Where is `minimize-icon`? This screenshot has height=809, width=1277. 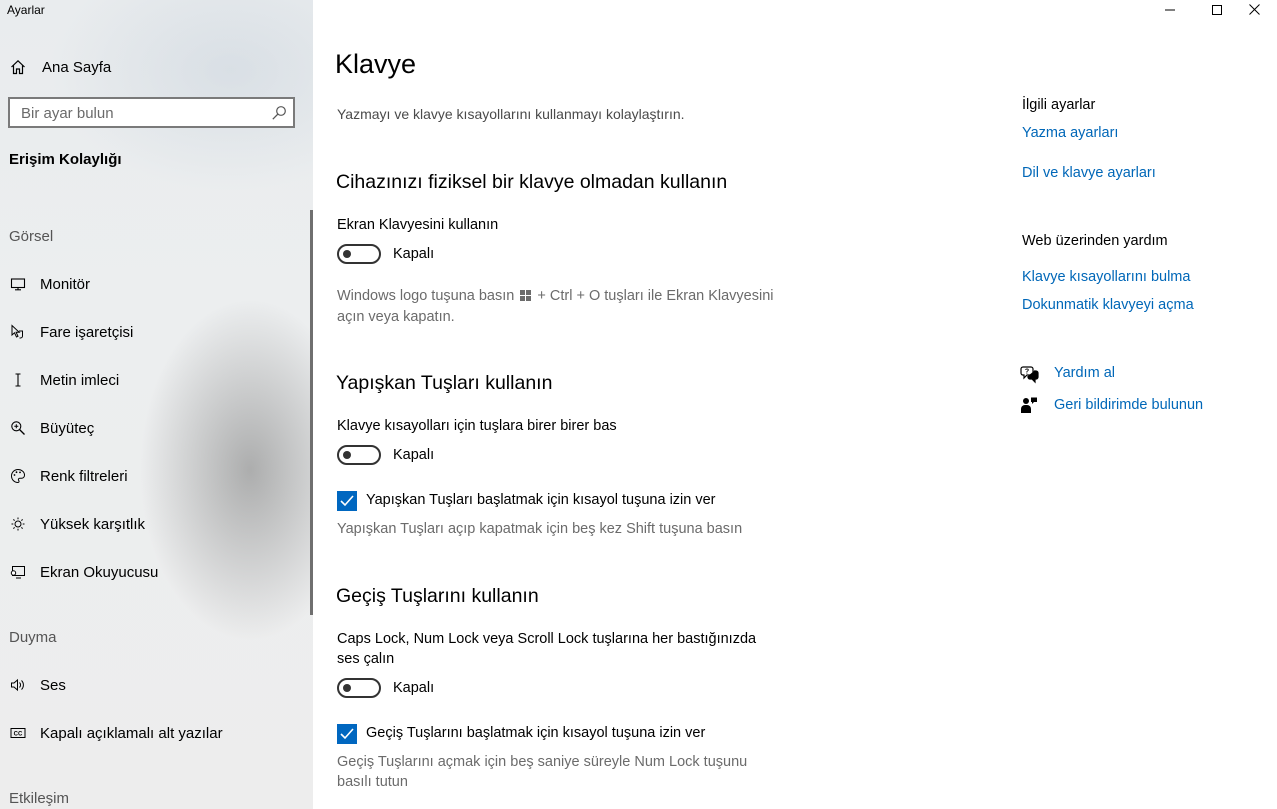 minimize-icon is located at coordinates (1170, 11).